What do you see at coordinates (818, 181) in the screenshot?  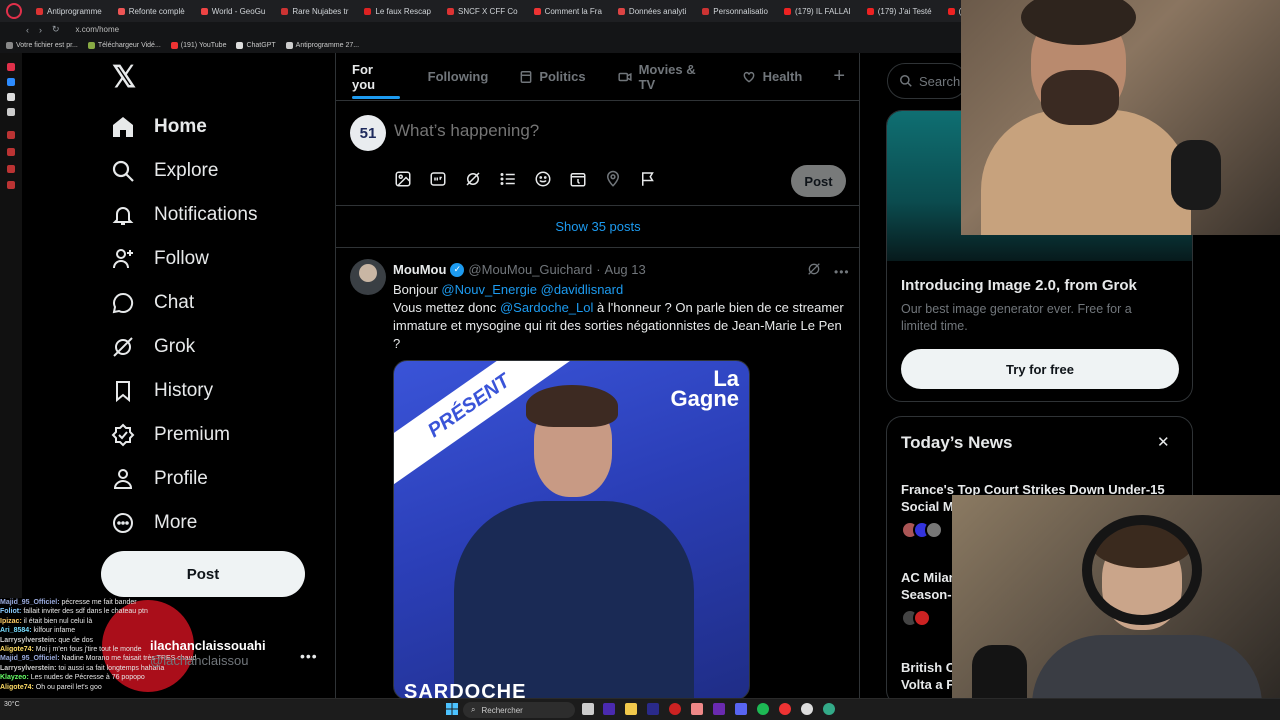 I see `composer-post-button: Post` at bounding box center [818, 181].